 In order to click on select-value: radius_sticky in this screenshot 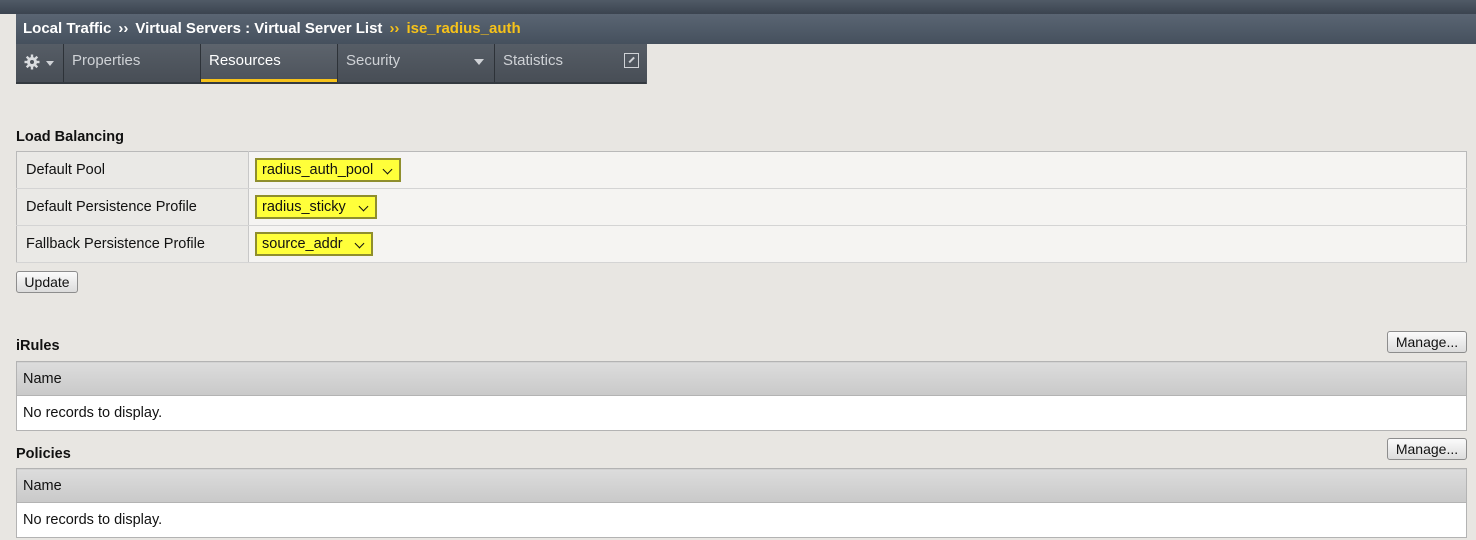, I will do `click(304, 207)`.